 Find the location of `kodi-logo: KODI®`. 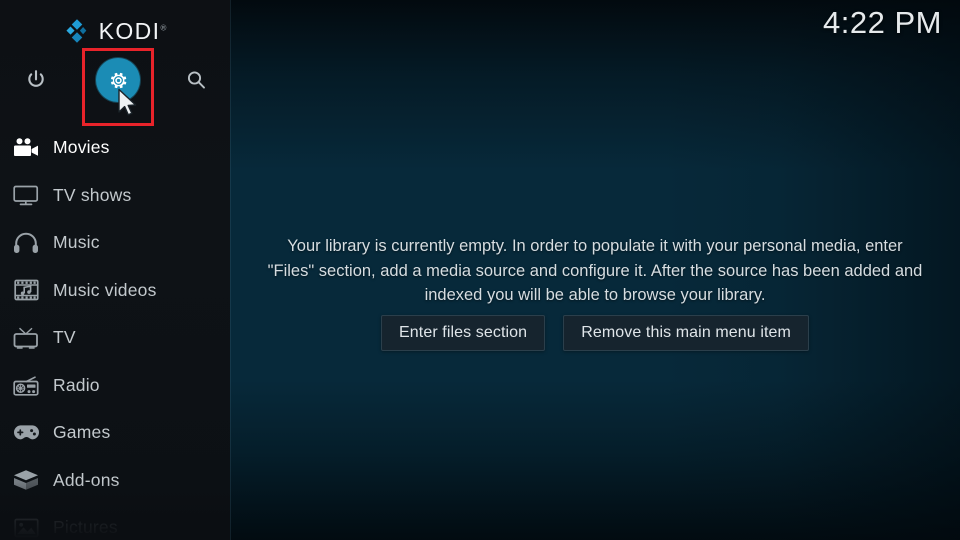

kodi-logo: KODI® is located at coordinates (115, 31).